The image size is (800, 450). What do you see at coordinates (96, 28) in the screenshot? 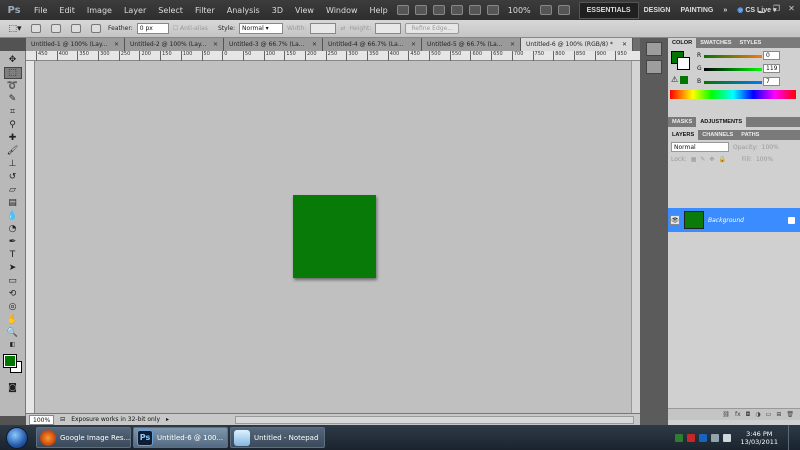
I see `intersect-selection-icon` at bounding box center [96, 28].